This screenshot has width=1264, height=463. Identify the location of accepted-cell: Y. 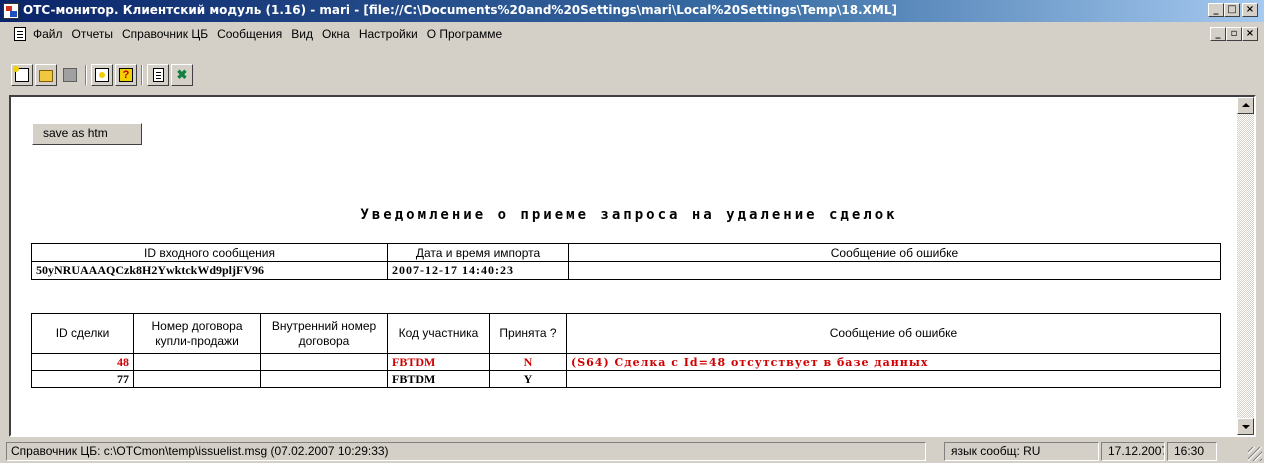
(528, 379).